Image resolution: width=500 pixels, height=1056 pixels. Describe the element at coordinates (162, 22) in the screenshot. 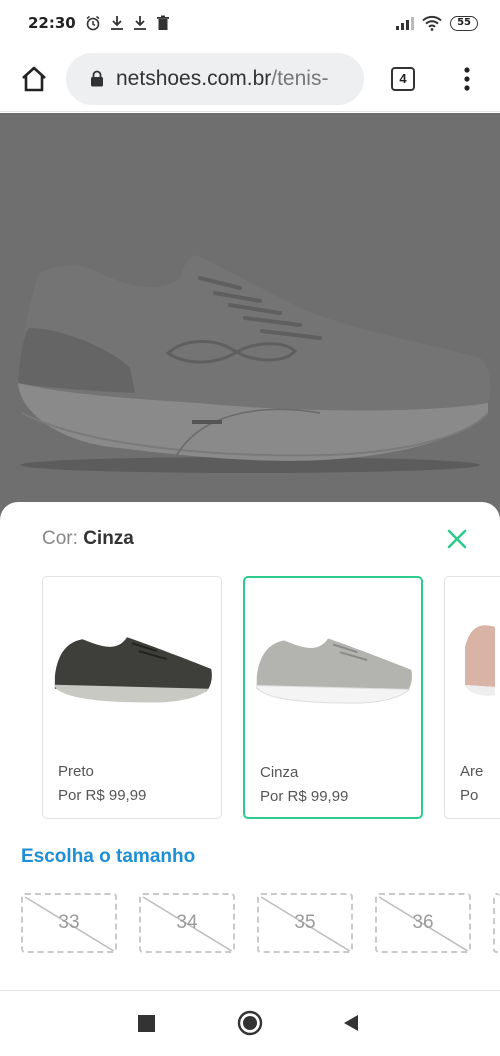

I see `trash-icon` at that location.